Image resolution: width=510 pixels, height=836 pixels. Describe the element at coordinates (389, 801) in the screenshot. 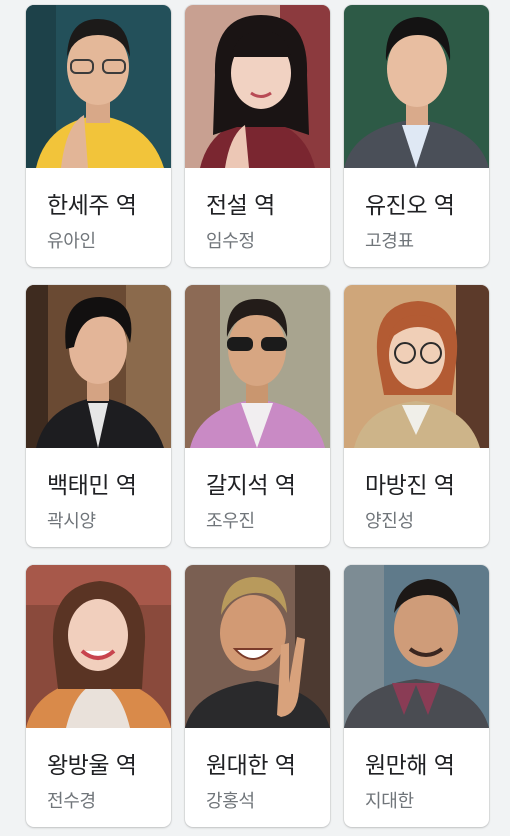

I see `actor-name: 지대한` at that location.